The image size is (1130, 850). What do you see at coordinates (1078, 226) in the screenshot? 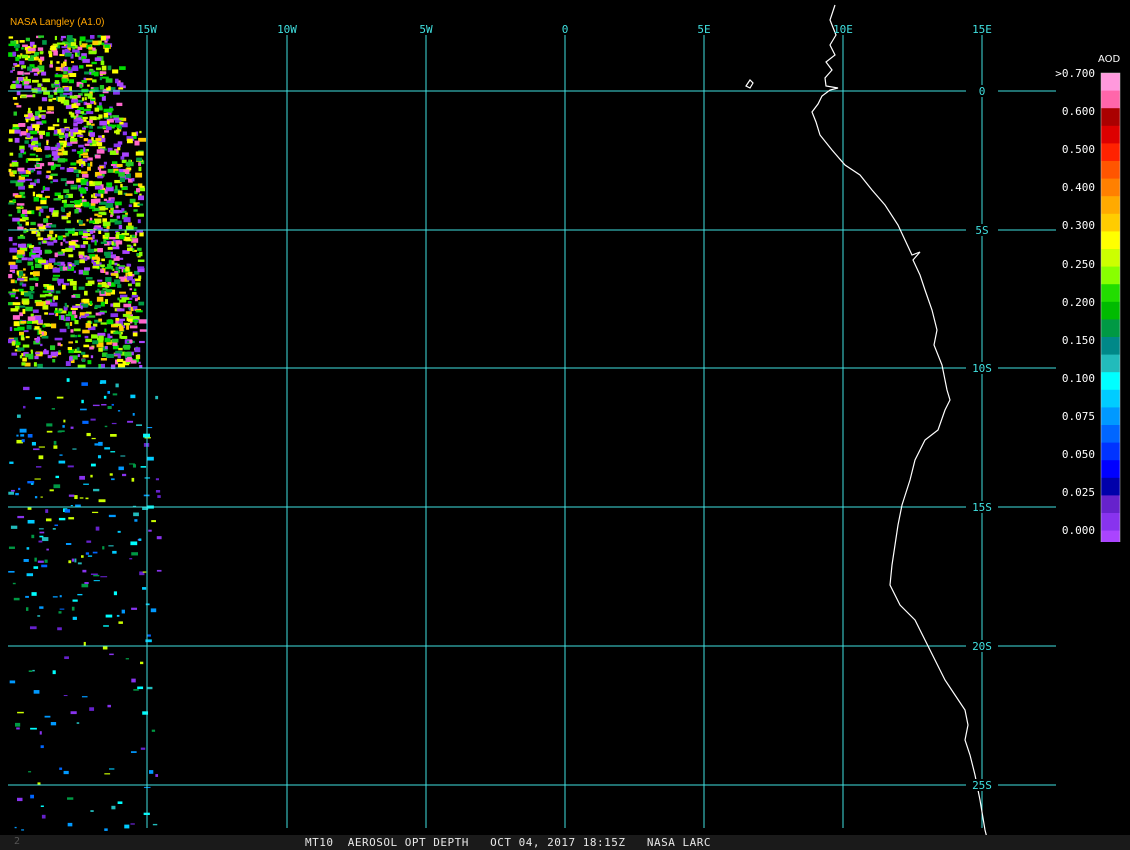
I see `legend-label: 0.300` at bounding box center [1078, 226].